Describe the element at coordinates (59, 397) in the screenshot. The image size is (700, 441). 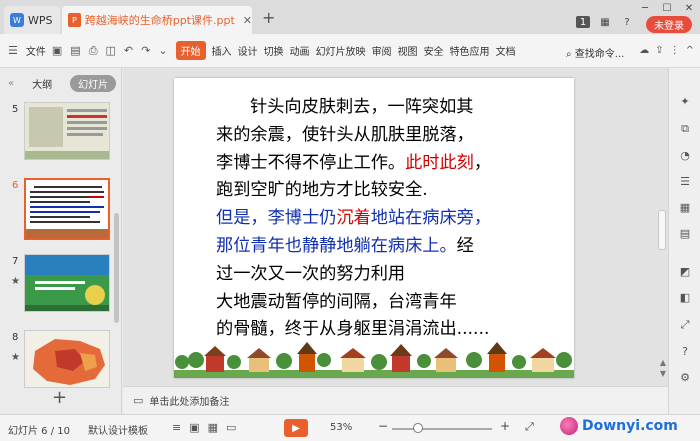
I see `add-slide-icon: +` at that location.